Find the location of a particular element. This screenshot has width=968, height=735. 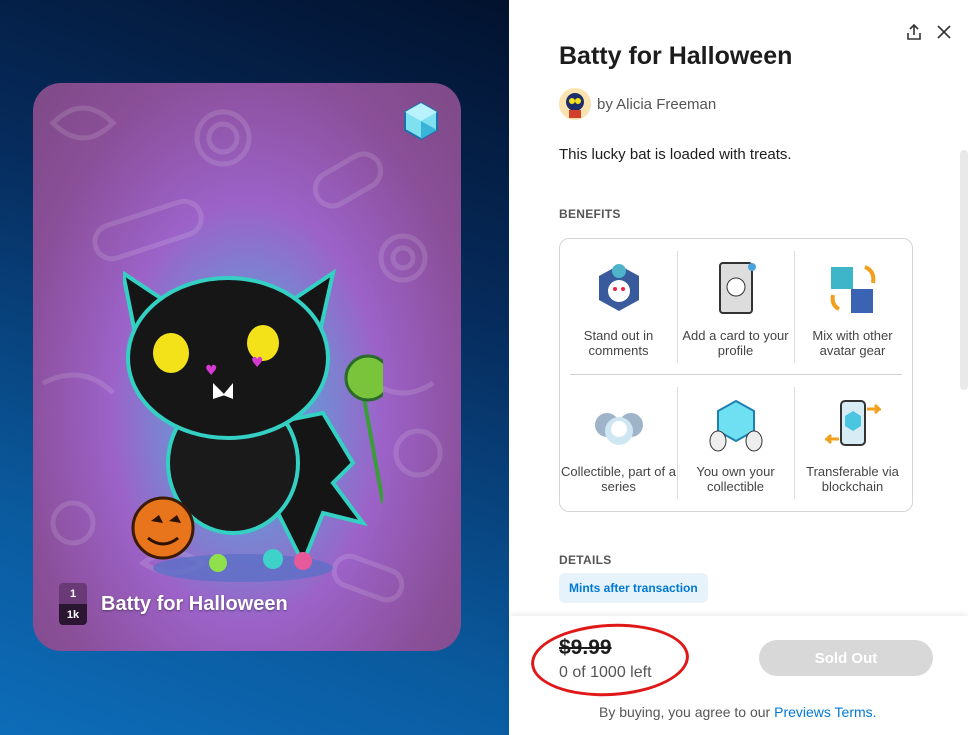

author-avatar is located at coordinates (575, 104).